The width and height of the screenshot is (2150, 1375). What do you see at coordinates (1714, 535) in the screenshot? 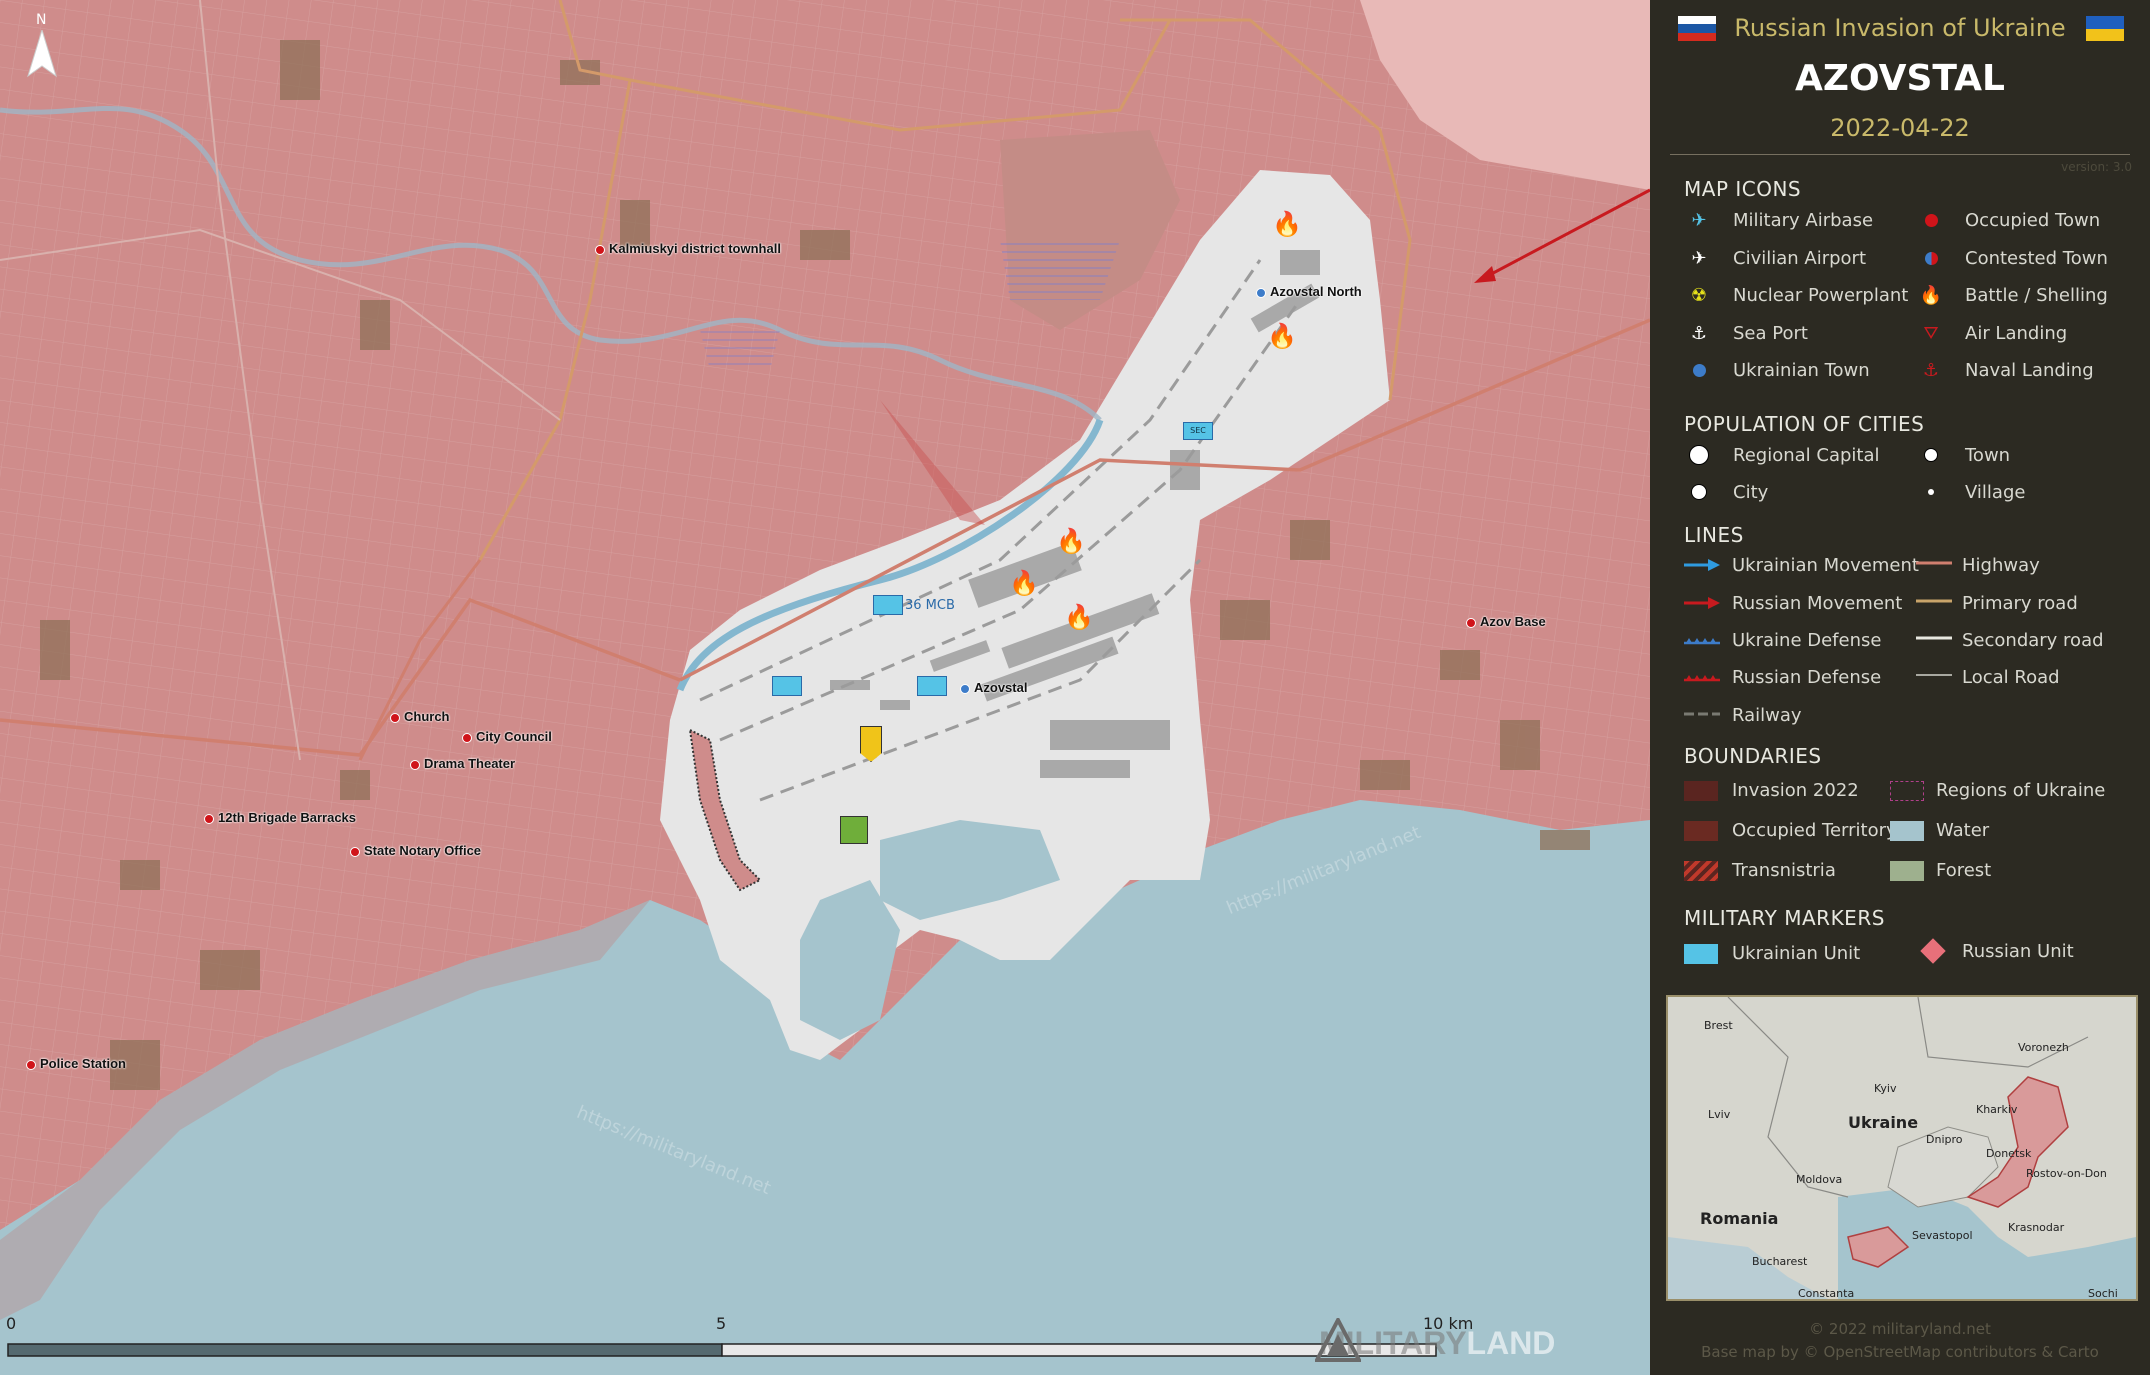
I see `lines-title: LINES` at bounding box center [1714, 535].